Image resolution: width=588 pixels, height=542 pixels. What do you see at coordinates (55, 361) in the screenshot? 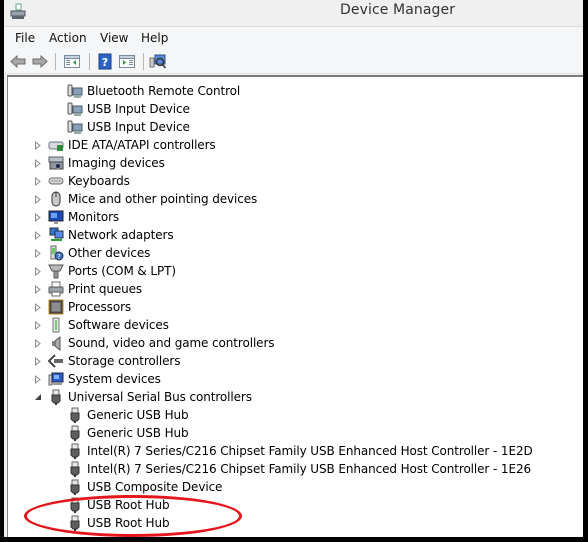
I see `storage-controller-icon` at bounding box center [55, 361].